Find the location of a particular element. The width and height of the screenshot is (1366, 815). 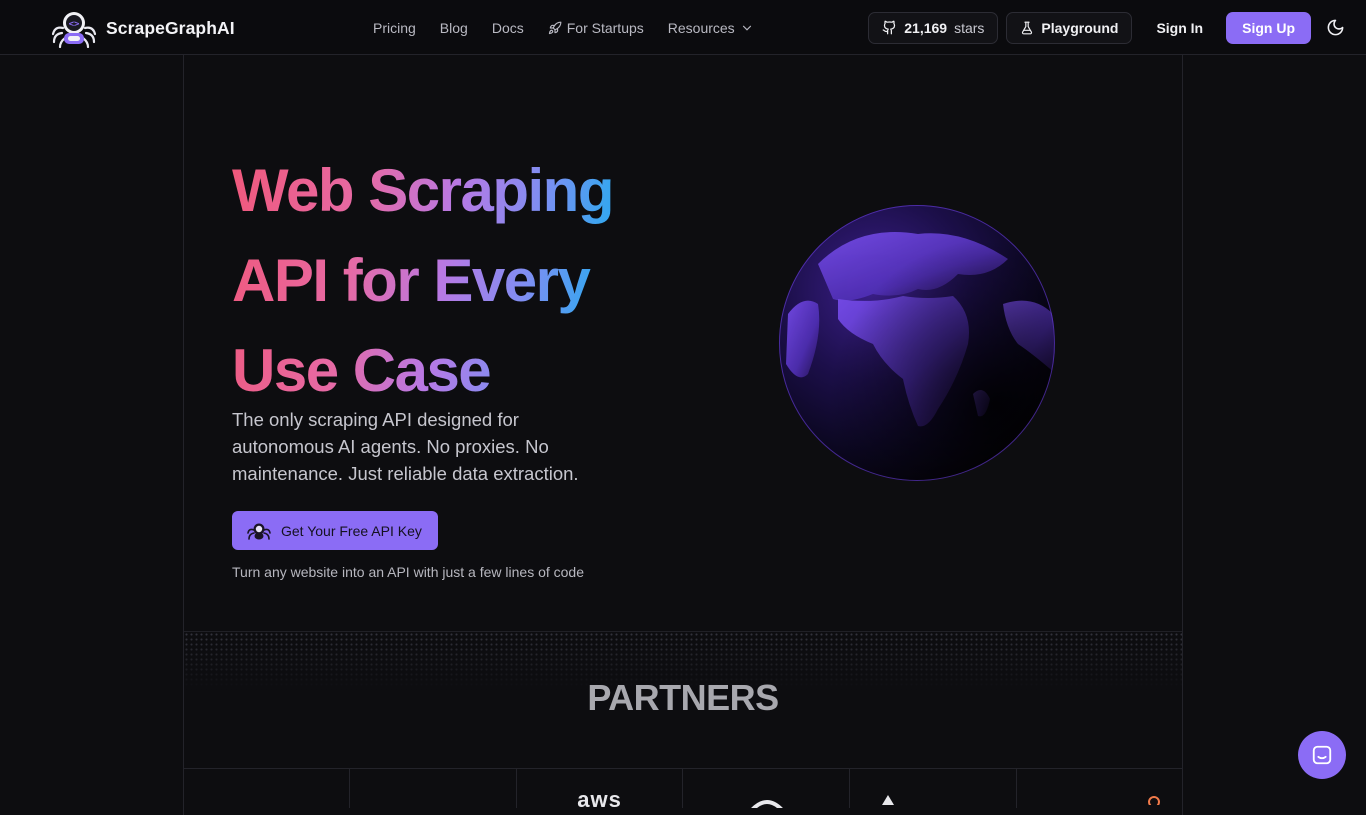

github-icon is located at coordinates (889, 27).